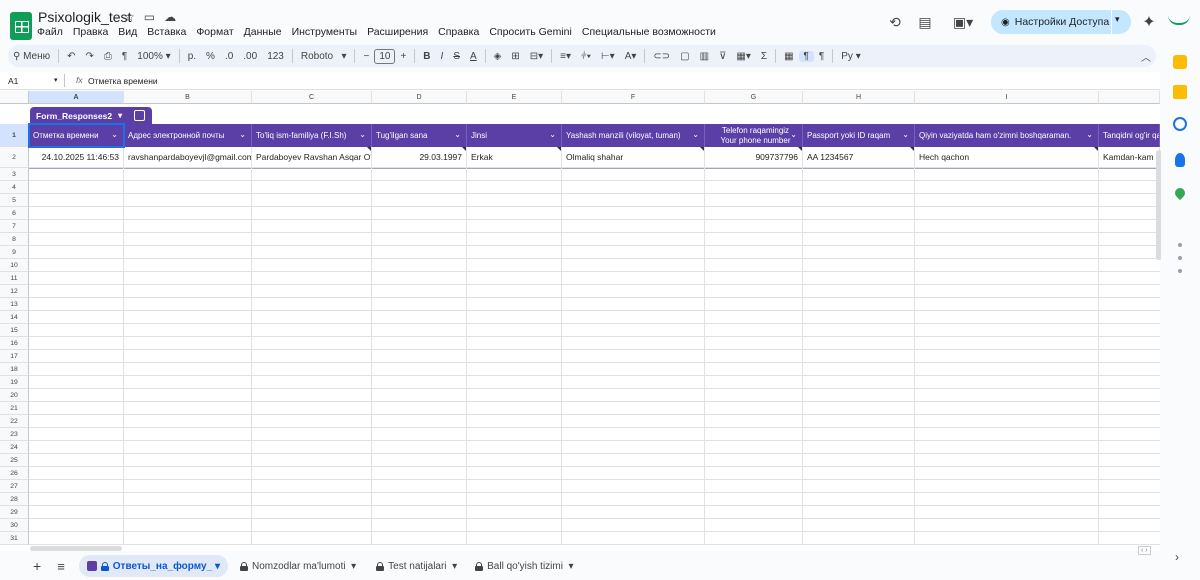 The height and width of the screenshot is (580, 1200). What do you see at coordinates (170, 17) in the screenshot?
I see `cloud-status-icon: ☁` at bounding box center [170, 17].